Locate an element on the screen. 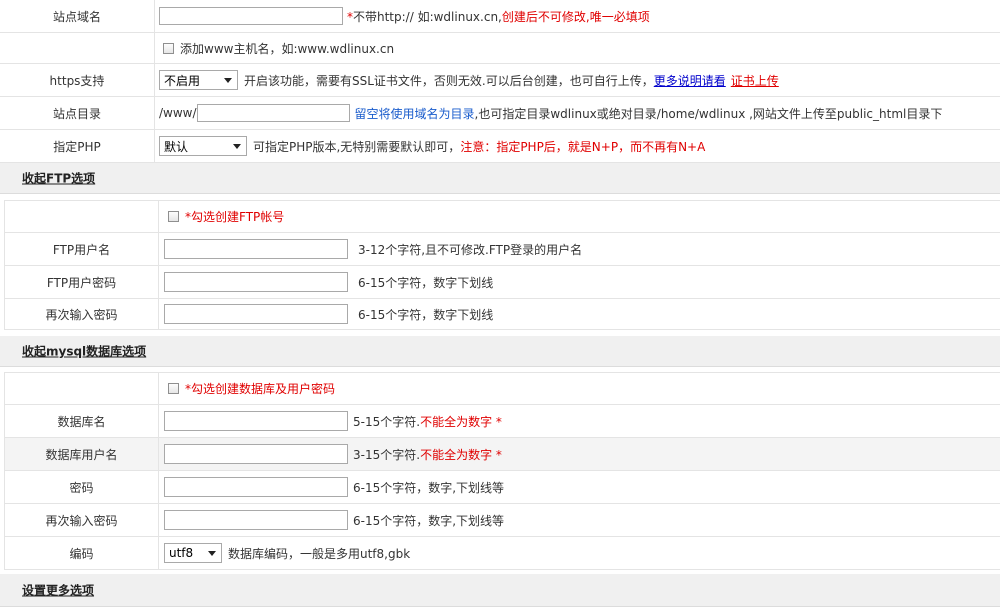 Image resolution: width=1000 pixels, height=607 pixels. dbname-hint: 5-15个字符. is located at coordinates (387, 421).